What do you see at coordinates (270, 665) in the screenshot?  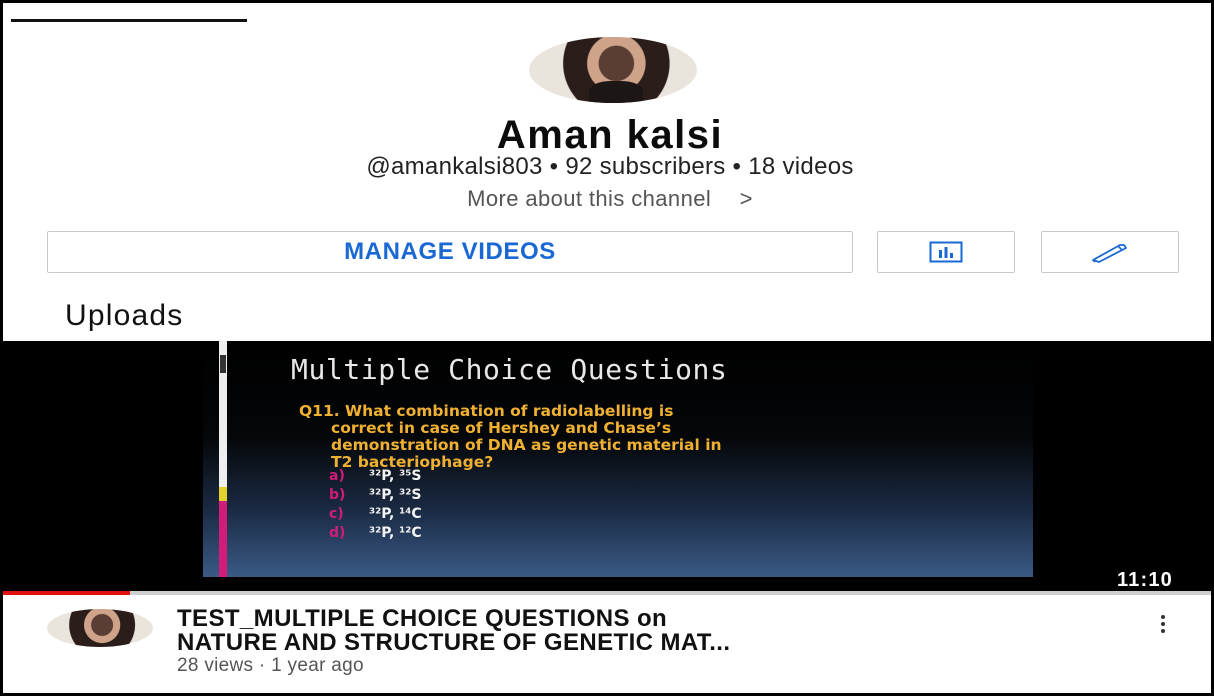 I see `video-meta: 28 views · 1 year ago` at bounding box center [270, 665].